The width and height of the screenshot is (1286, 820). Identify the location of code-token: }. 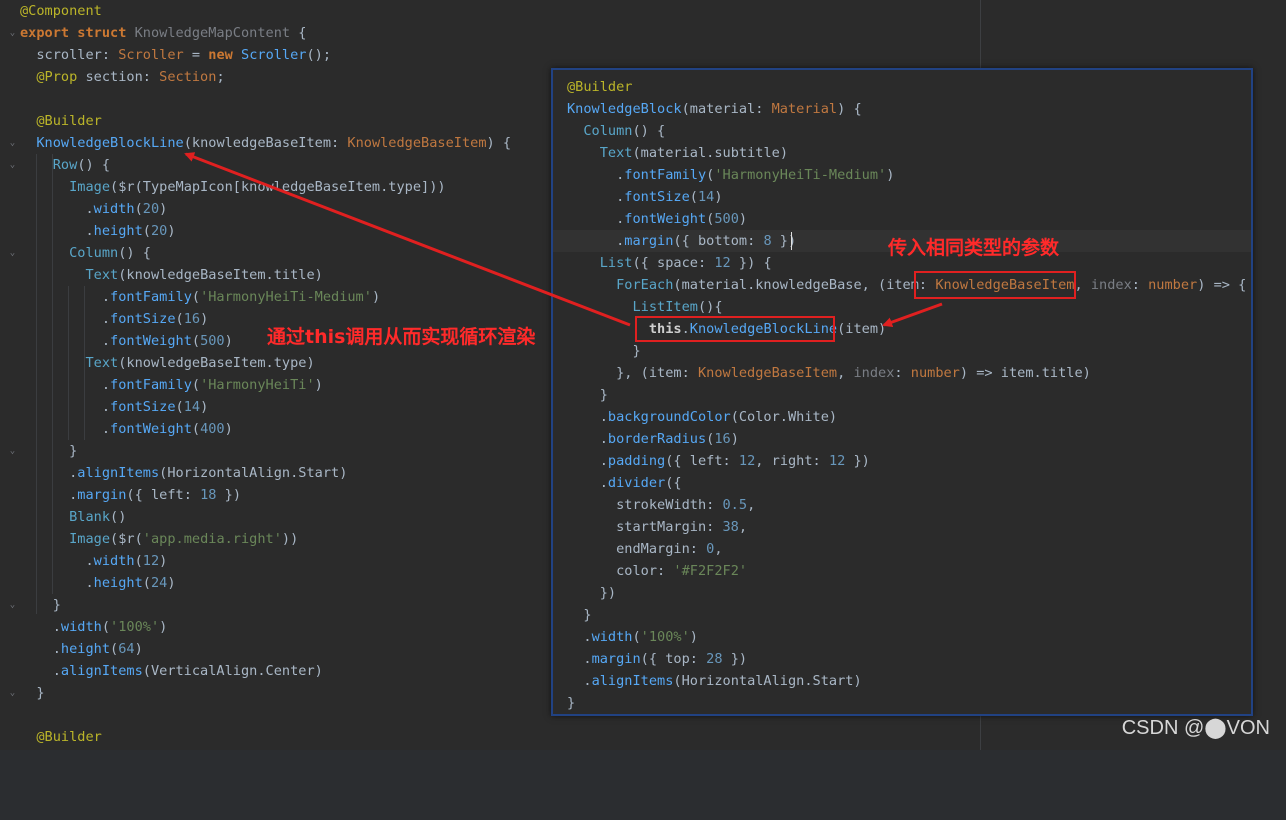
(604, 351).